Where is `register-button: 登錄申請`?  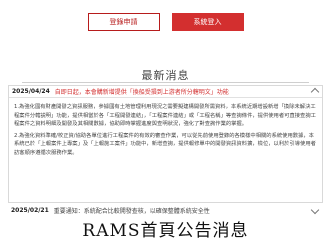 register-button: 登錄申請 is located at coordinates (123, 22).